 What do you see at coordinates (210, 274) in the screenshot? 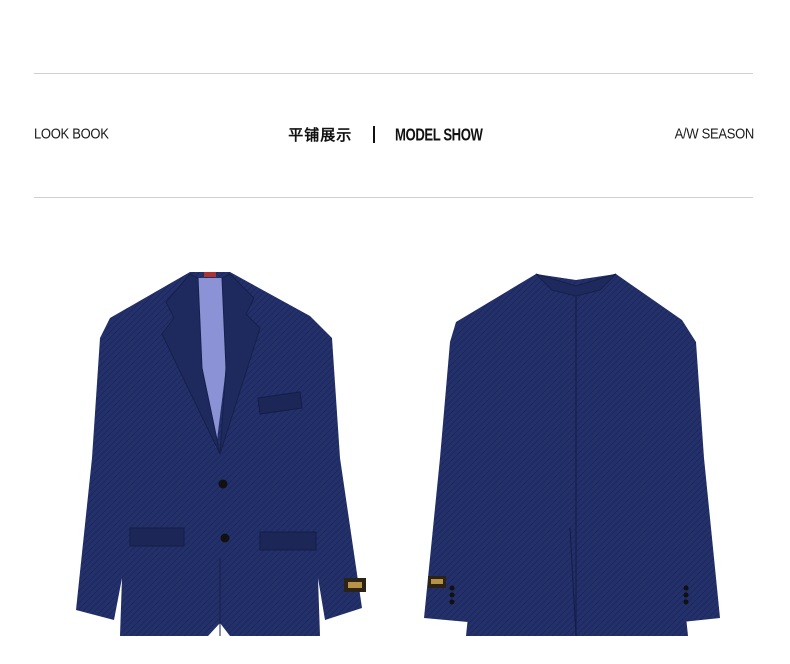
I see `collar-tag` at bounding box center [210, 274].